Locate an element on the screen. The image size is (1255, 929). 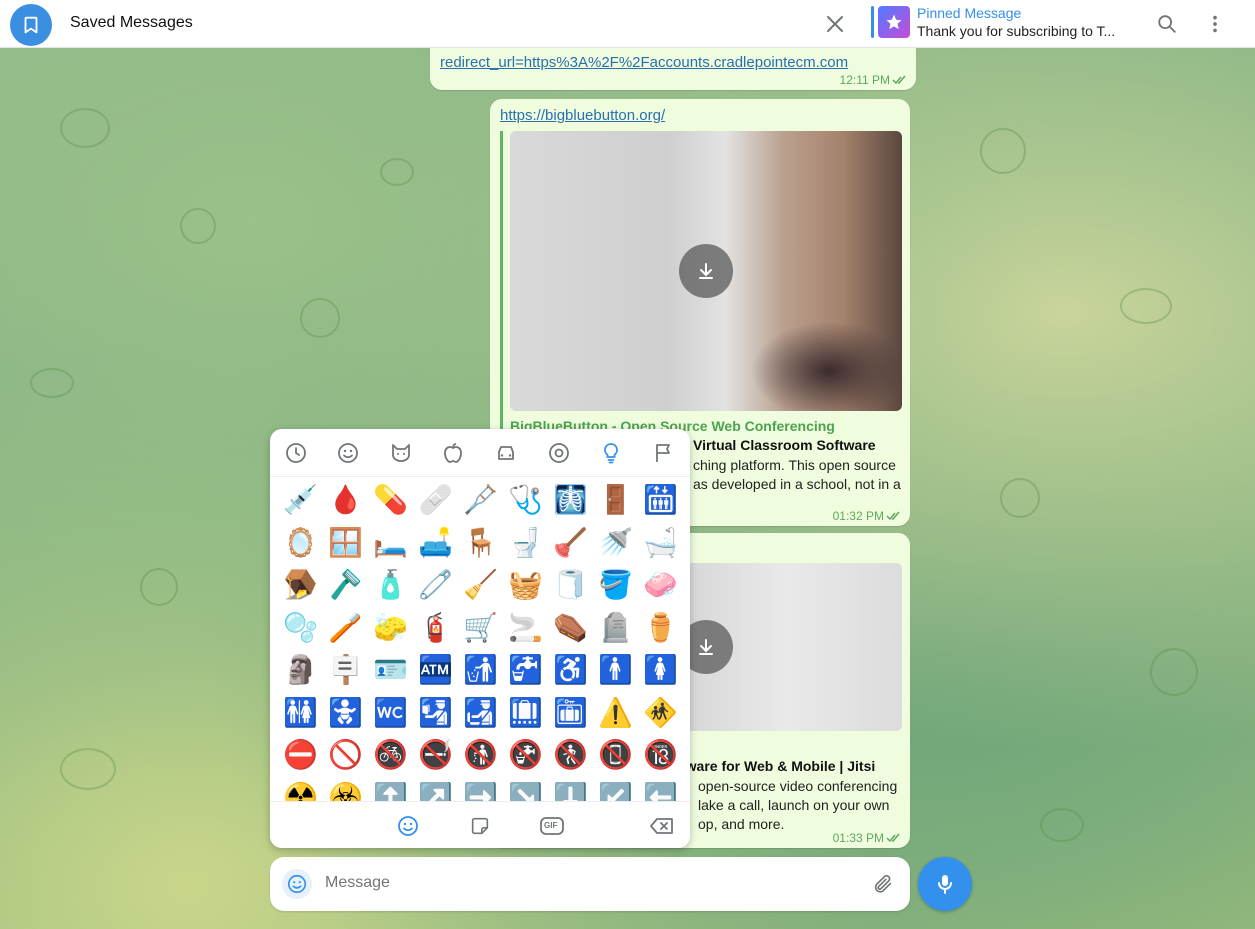
saved-messages-avatar is located at coordinates (31, 25).